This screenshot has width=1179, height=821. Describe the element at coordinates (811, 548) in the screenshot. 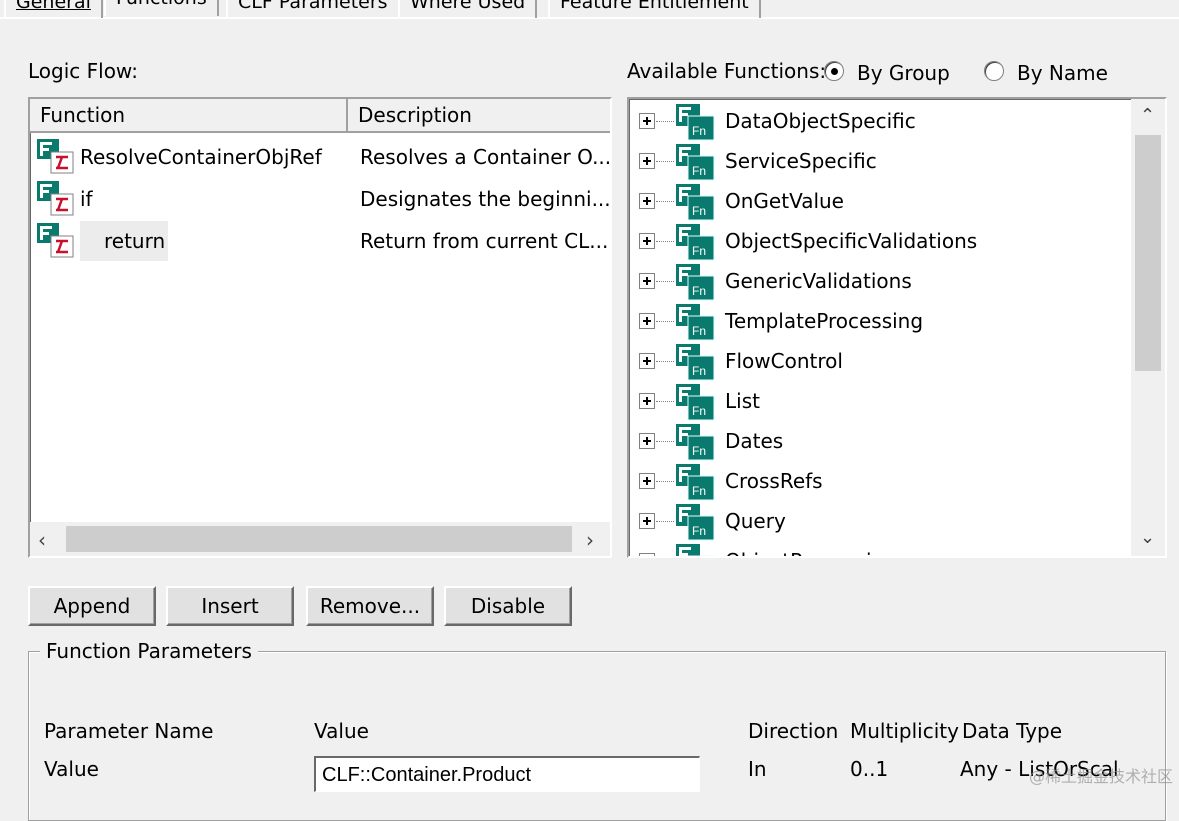

I see `tree-group-label: ObjectProcessing` at that location.